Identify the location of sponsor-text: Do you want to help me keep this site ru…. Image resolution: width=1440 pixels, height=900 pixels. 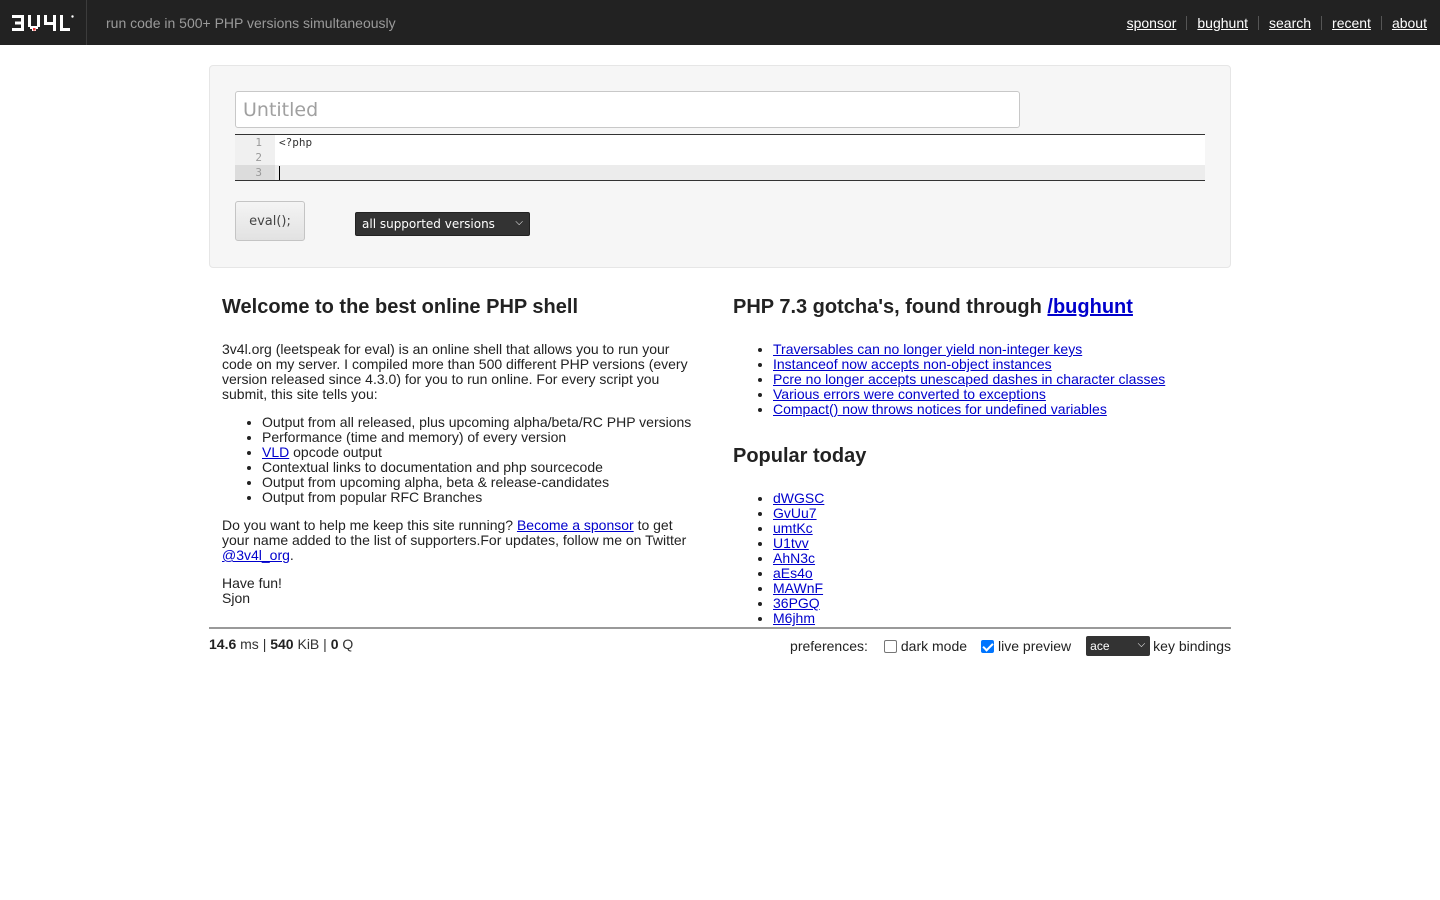
(368, 525).